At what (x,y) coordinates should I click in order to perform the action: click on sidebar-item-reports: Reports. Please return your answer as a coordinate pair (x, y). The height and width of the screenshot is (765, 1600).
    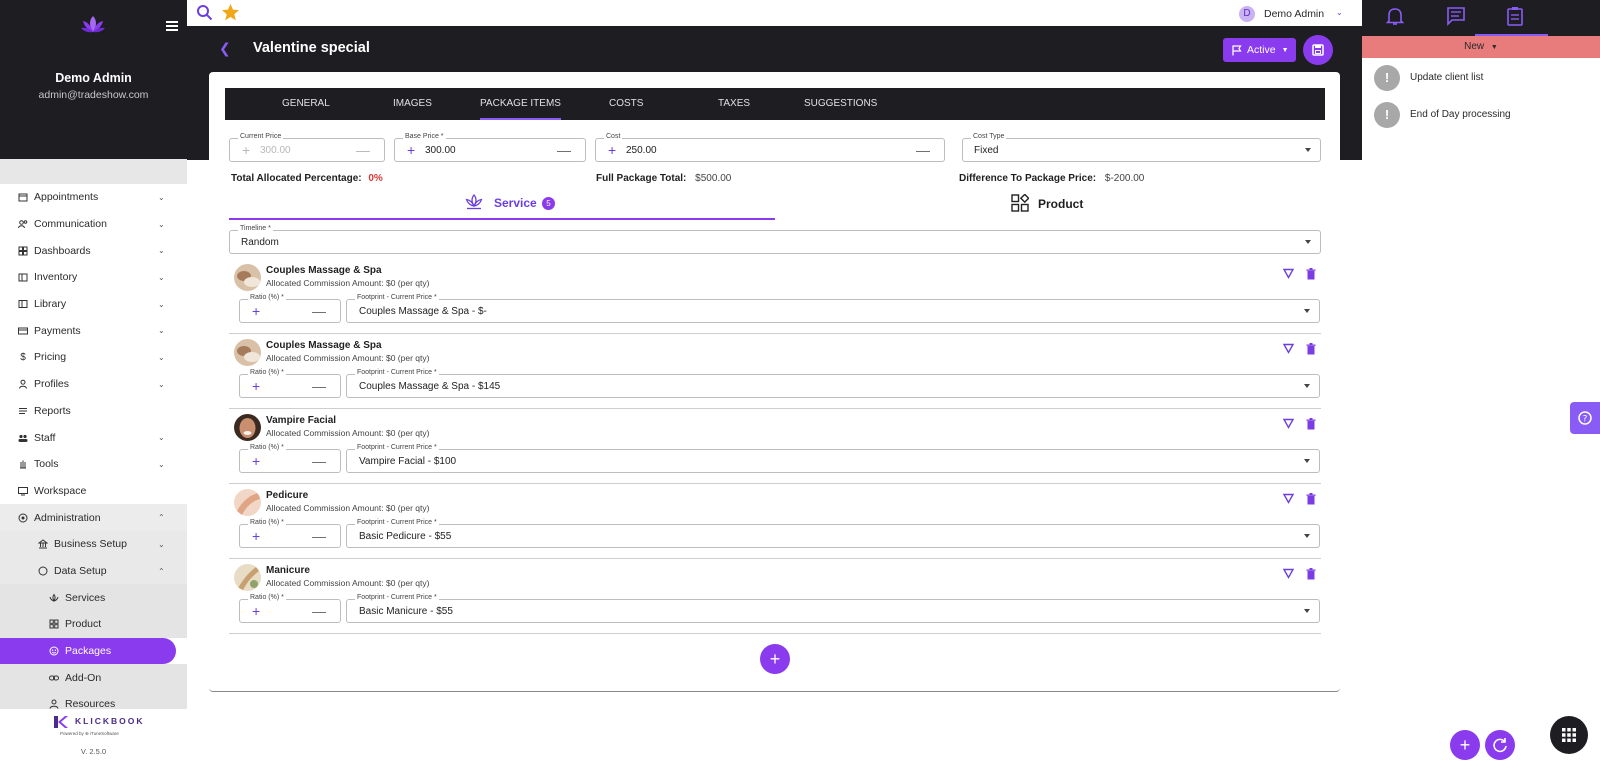
    Looking at the image, I should click on (93, 411).